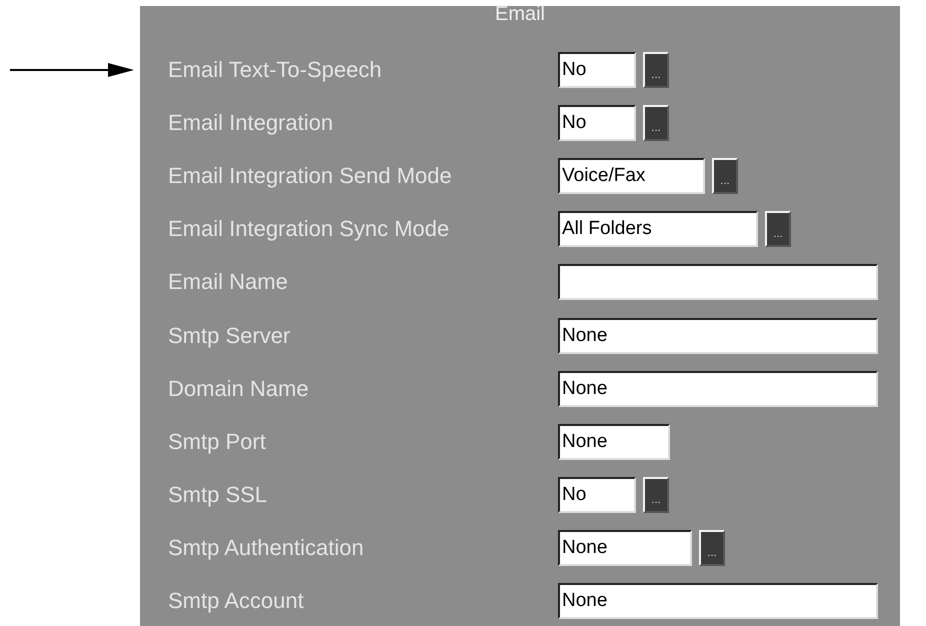  What do you see at coordinates (310, 175) in the screenshot?
I see `field-label: Email Integration Send Mode` at bounding box center [310, 175].